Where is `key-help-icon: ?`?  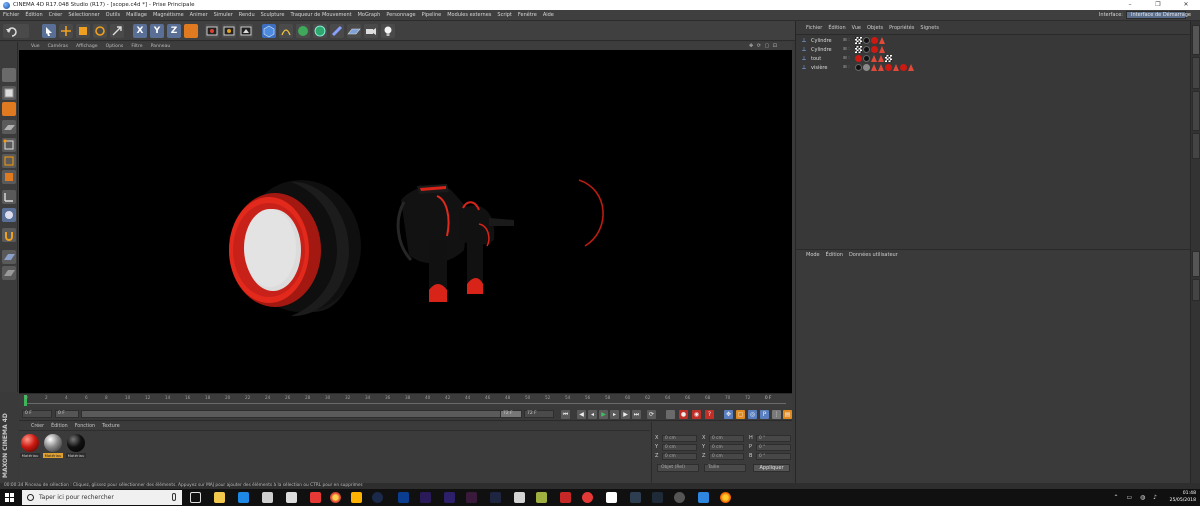 key-help-icon: ? is located at coordinates (709, 414).